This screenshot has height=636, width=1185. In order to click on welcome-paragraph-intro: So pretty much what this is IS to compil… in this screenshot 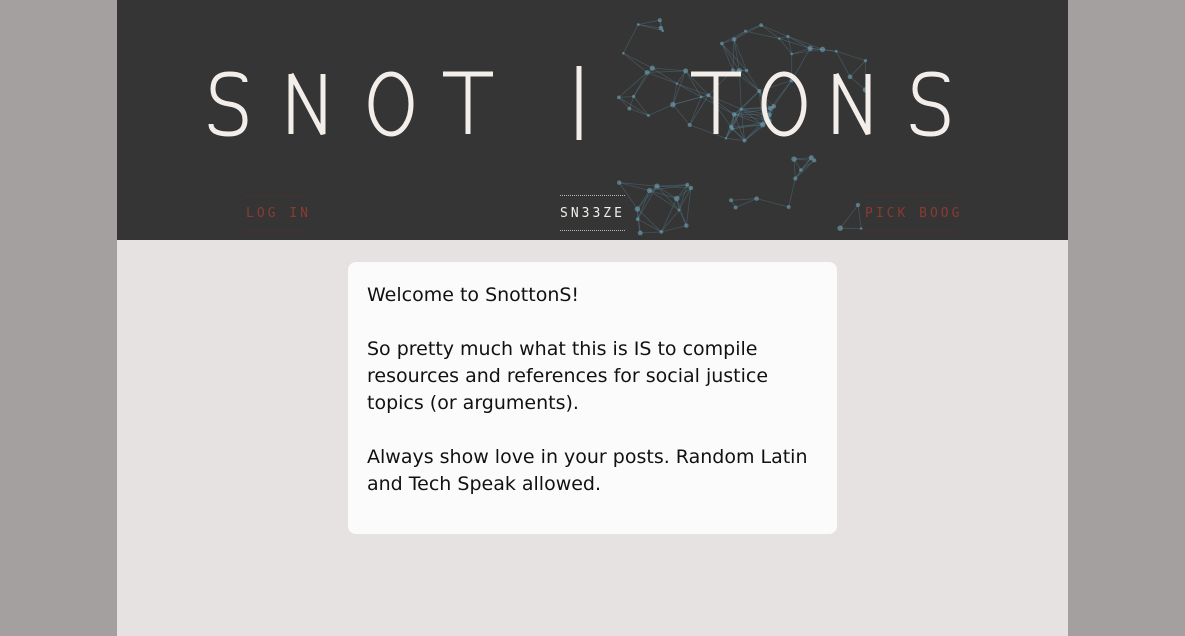, I will do `click(568, 376)`.